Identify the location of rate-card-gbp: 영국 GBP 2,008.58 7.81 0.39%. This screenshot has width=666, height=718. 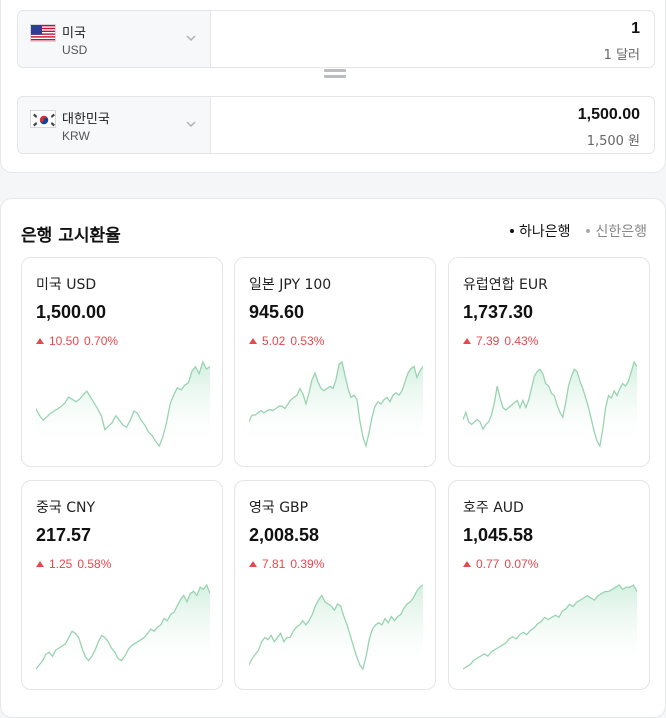
(335, 585).